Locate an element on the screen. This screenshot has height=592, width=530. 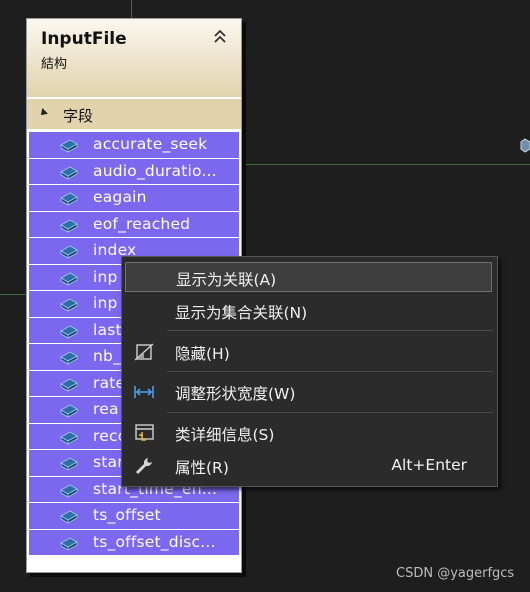
menu-item-label: 属性(R) is located at coordinates (202, 468).